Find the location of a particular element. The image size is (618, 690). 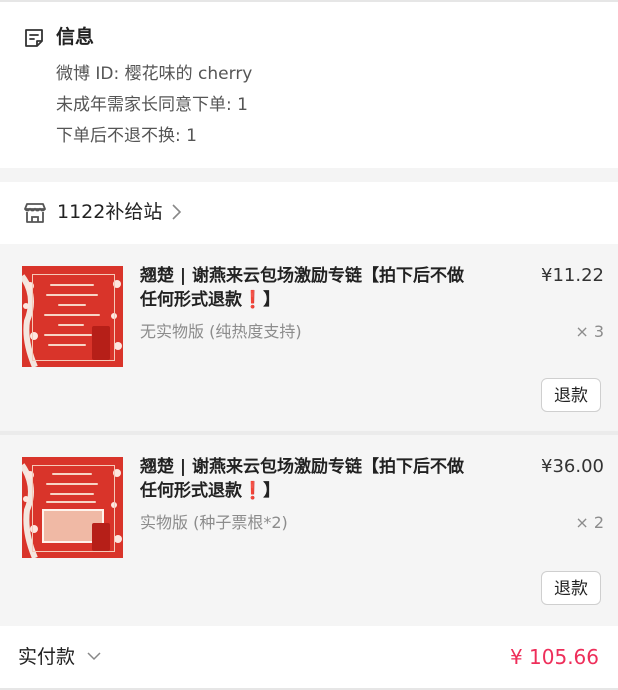

info-title: 信息 is located at coordinates (75, 37).